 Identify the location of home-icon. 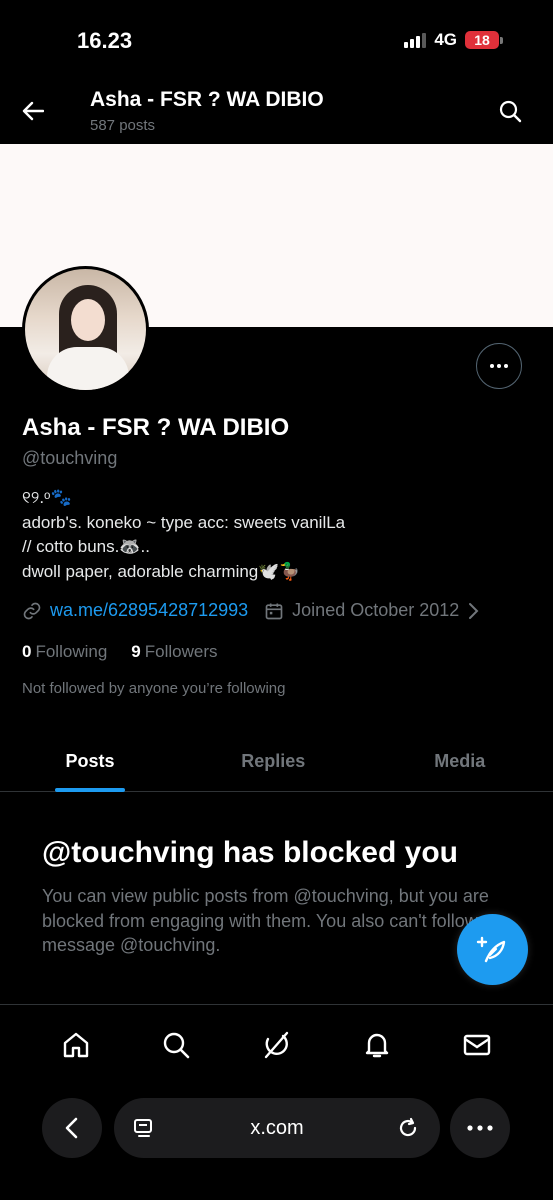
(76, 1045).